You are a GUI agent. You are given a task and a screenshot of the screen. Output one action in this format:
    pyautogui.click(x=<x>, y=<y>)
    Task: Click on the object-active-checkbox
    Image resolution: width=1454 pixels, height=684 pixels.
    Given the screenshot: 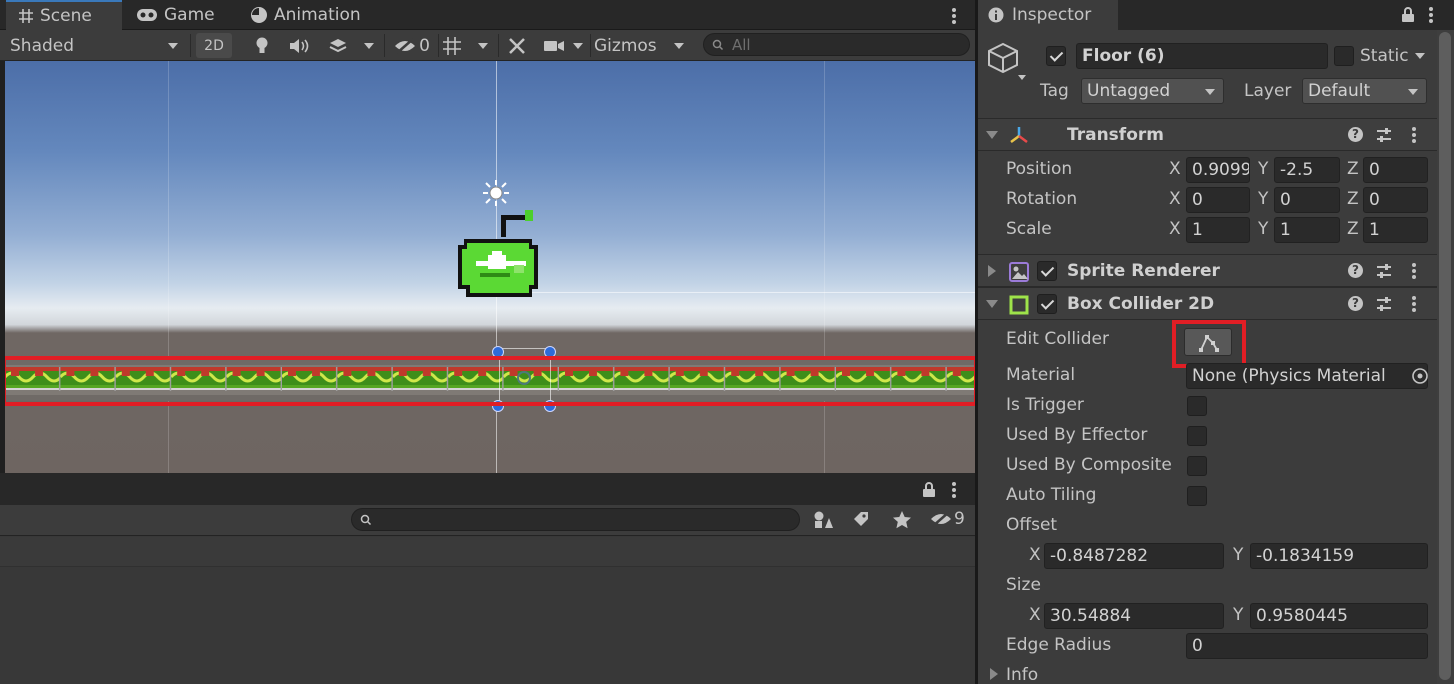 What is the action you would take?
    pyautogui.click(x=1056, y=56)
    